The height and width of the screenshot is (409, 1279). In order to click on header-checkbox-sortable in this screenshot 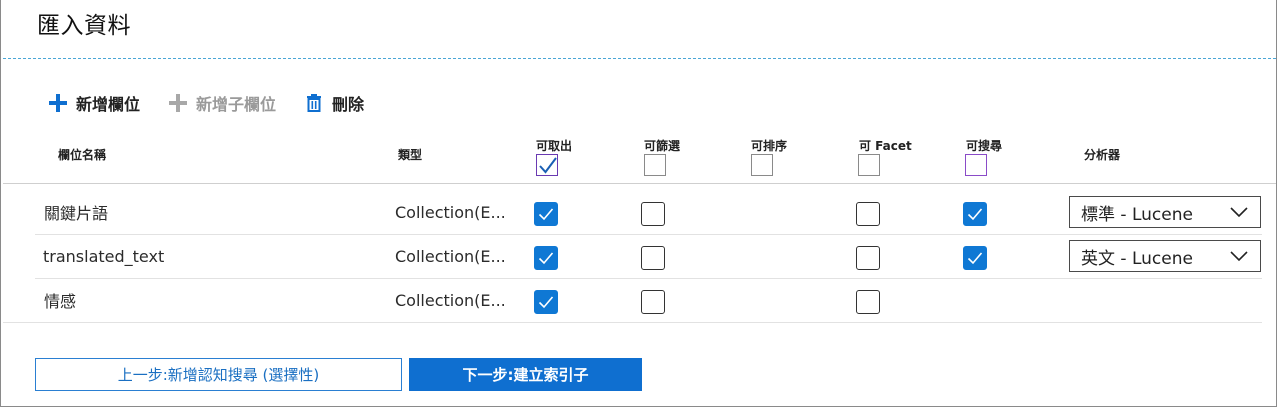, I will do `click(762, 165)`.